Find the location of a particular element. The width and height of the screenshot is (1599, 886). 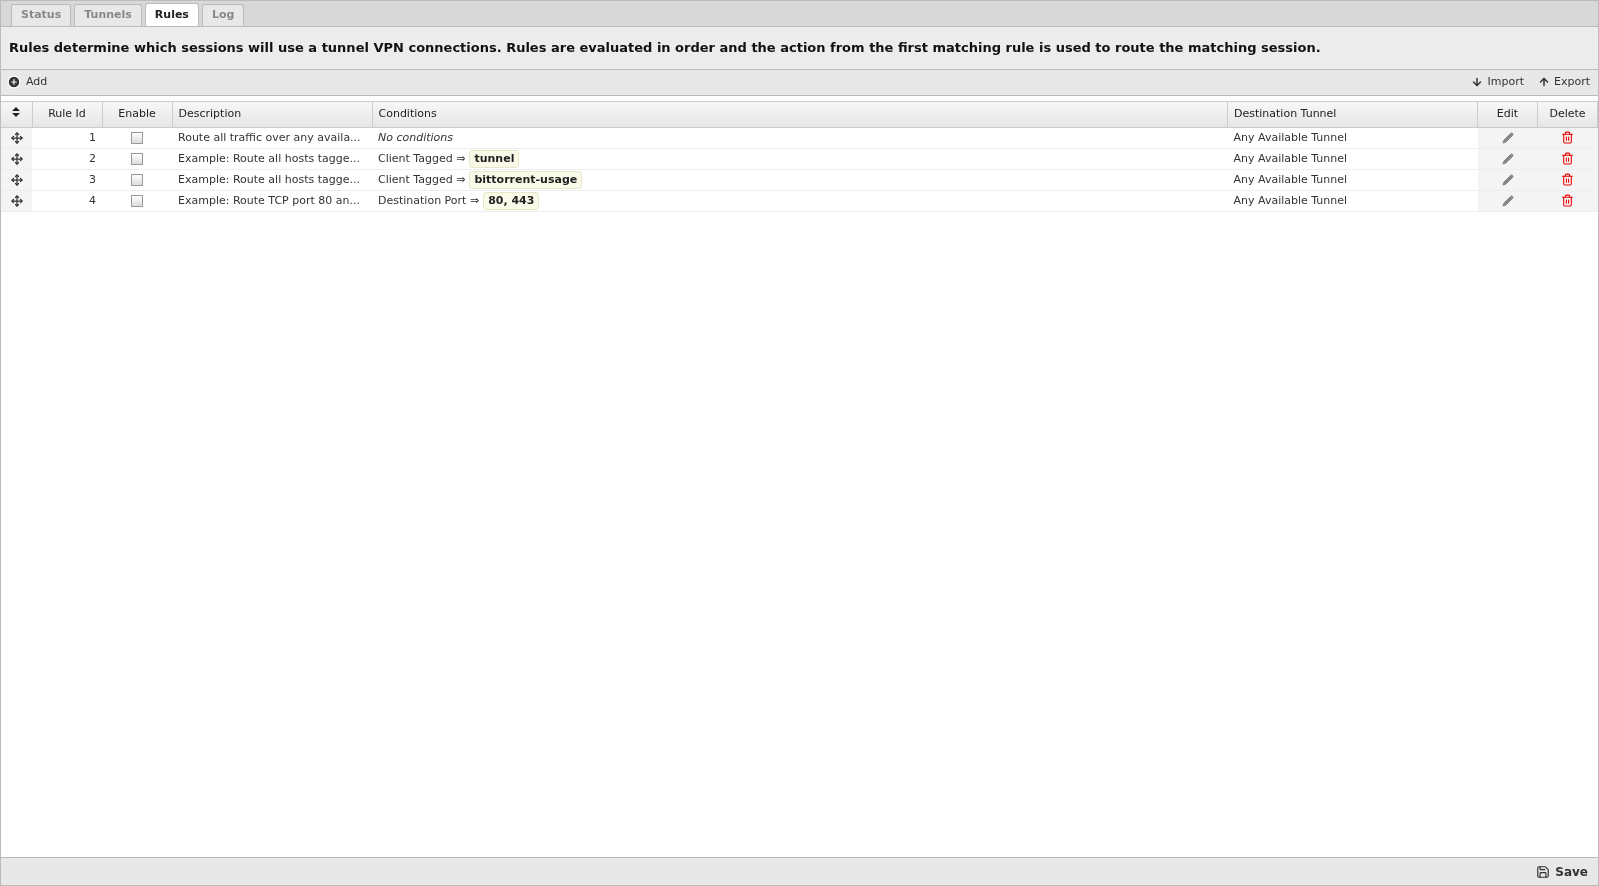

condition-value: tunnel is located at coordinates (494, 159).